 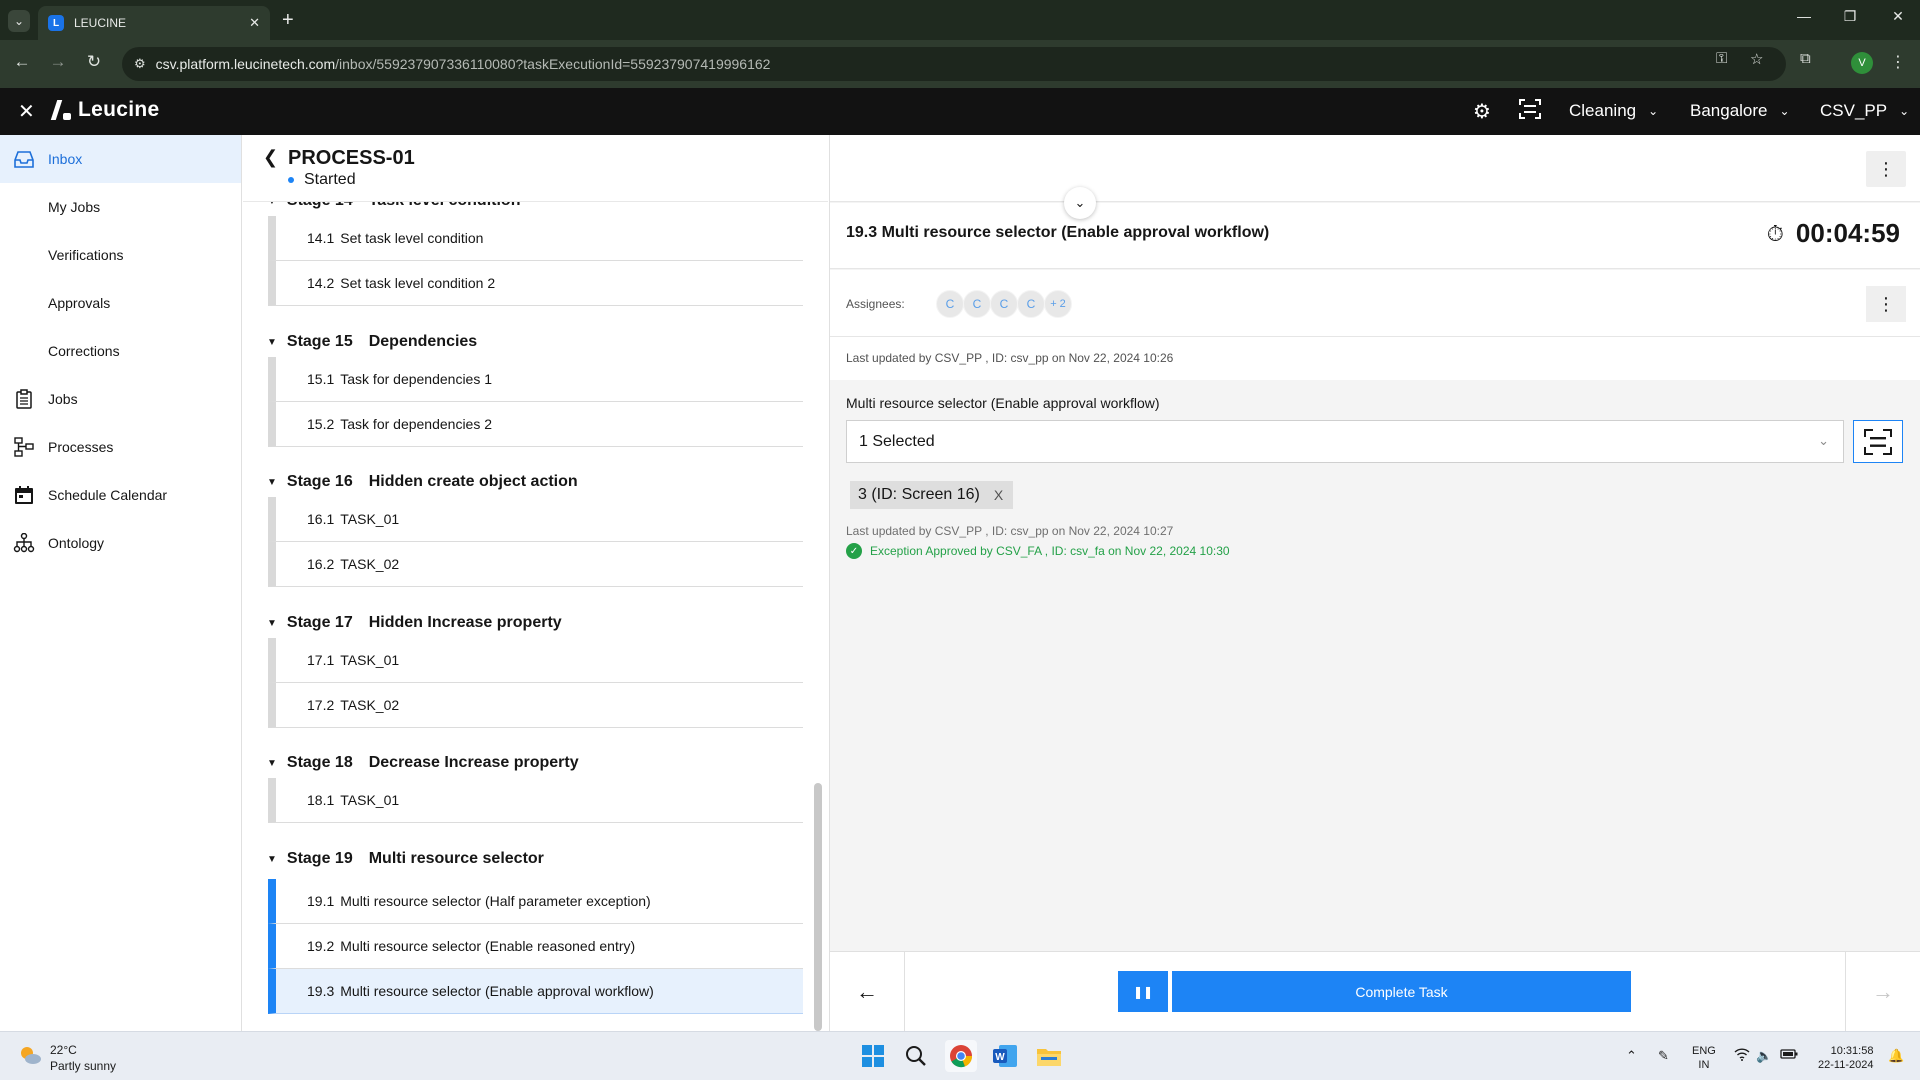 What do you see at coordinates (1742, 1056) in the screenshot?
I see `wifi-icon` at bounding box center [1742, 1056].